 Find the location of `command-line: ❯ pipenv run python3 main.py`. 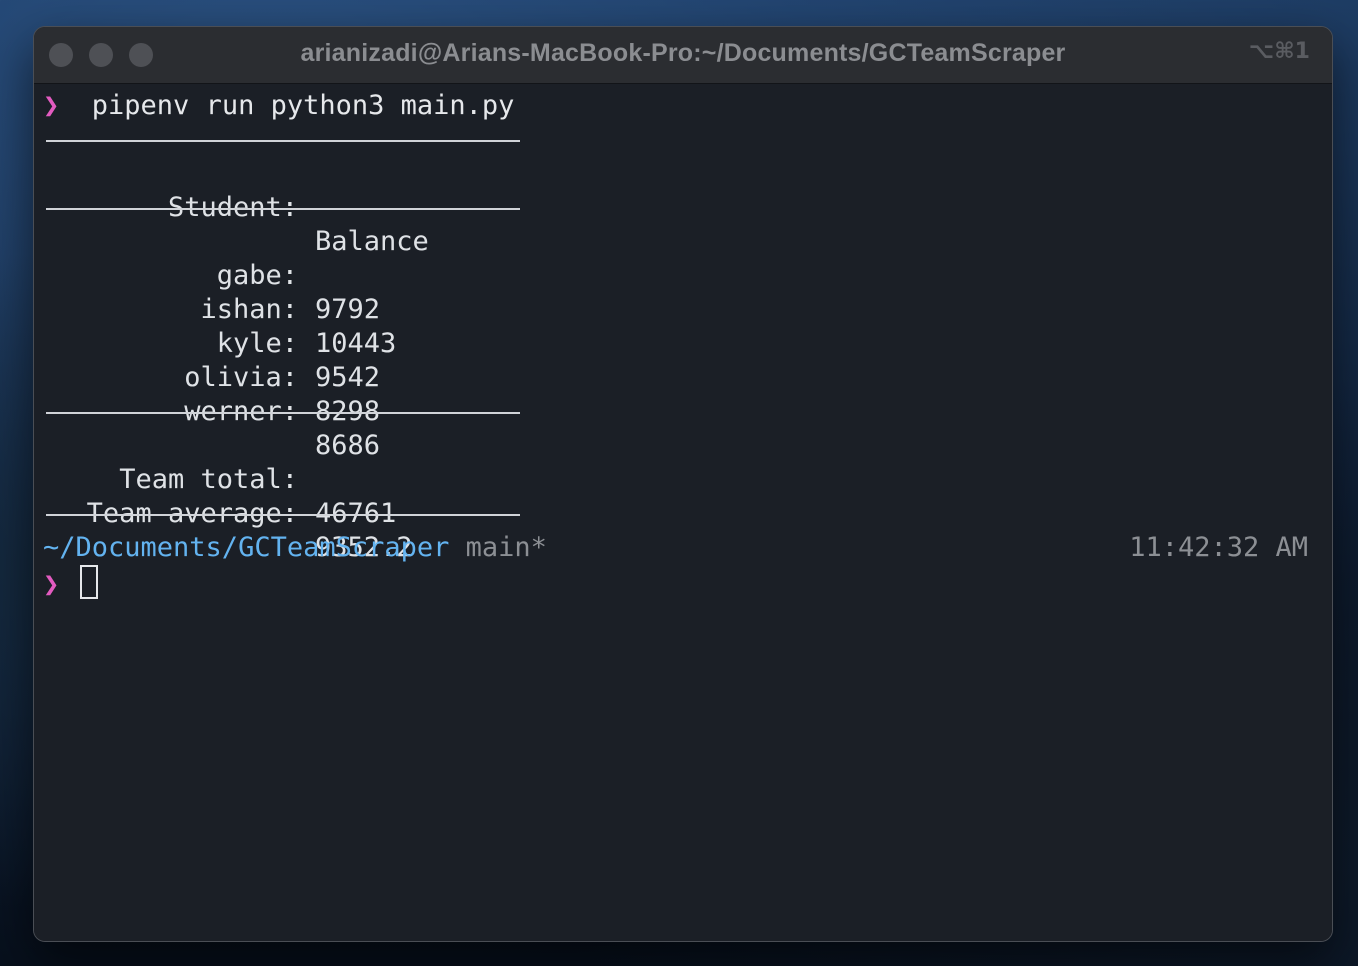

command-line: ❯ pipenv run python3 main.py is located at coordinates (278, 106).